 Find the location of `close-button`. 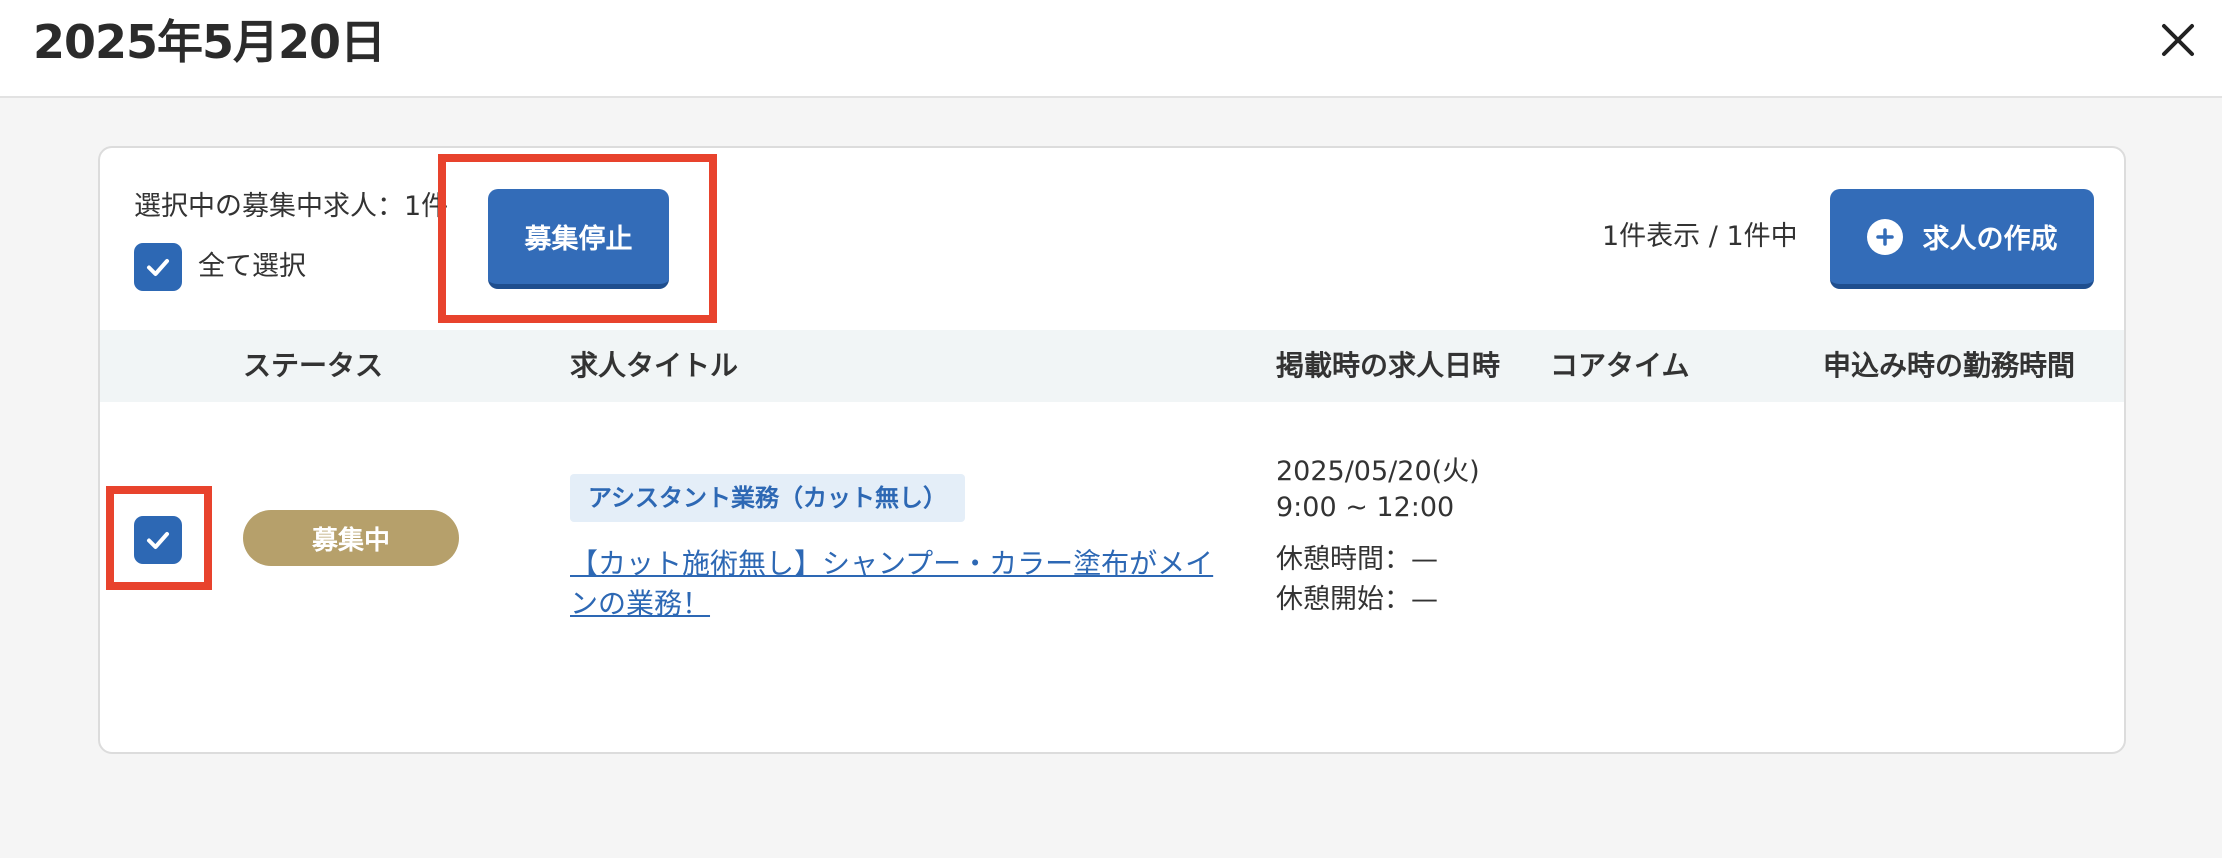

close-button is located at coordinates (2178, 40).